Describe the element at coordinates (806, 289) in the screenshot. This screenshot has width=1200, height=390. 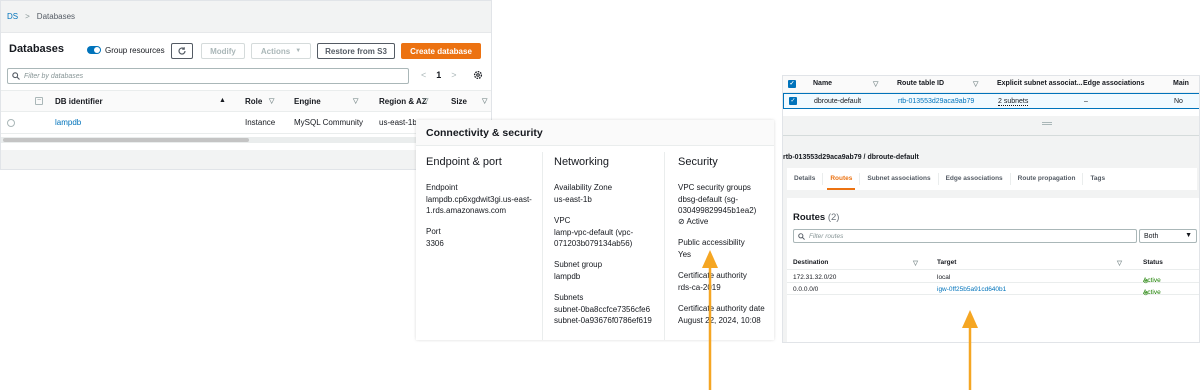
I see `route-destination: 0.0.0.0/0` at that location.